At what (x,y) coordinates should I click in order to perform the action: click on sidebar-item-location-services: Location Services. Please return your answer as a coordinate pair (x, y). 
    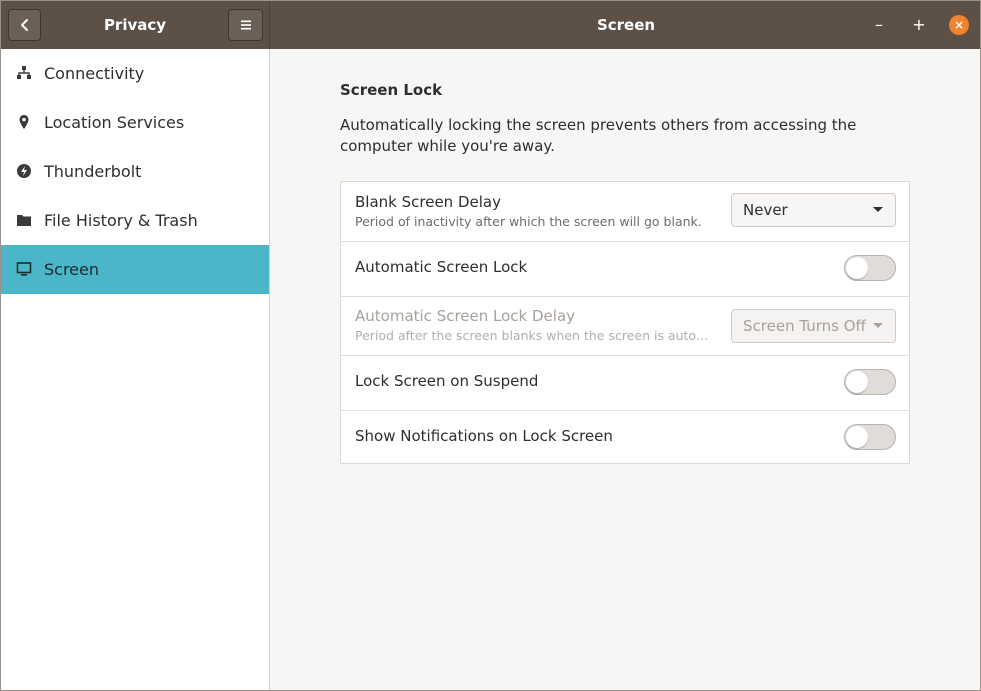
    Looking at the image, I should click on (135, 122).